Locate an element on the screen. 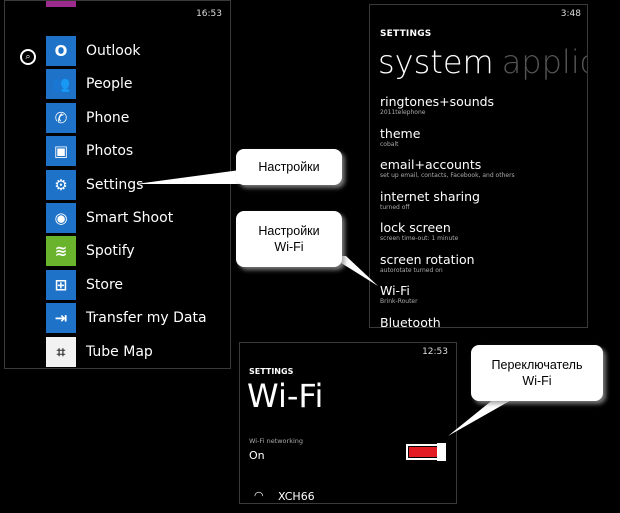 Image resolution: width=620 pixels, height=513 pixels. callout-text: Настройки is located at coordinates (289, 167).